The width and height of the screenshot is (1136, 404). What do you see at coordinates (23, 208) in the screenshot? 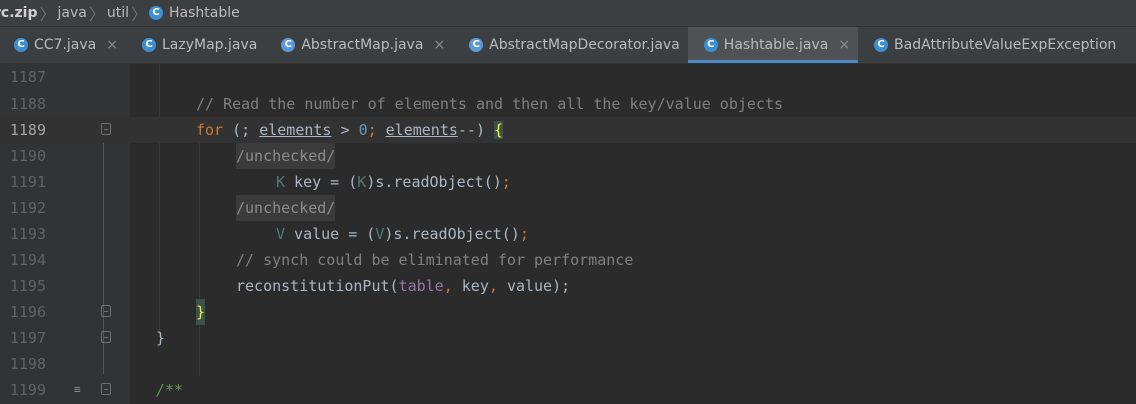
I see `line-number: 1192` at bounding box center [23, 208].